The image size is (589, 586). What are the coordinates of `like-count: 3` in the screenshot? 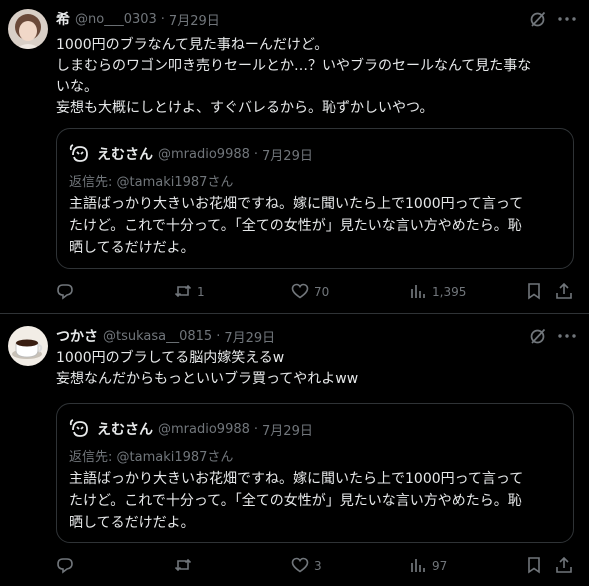 It's located at (318, 566).